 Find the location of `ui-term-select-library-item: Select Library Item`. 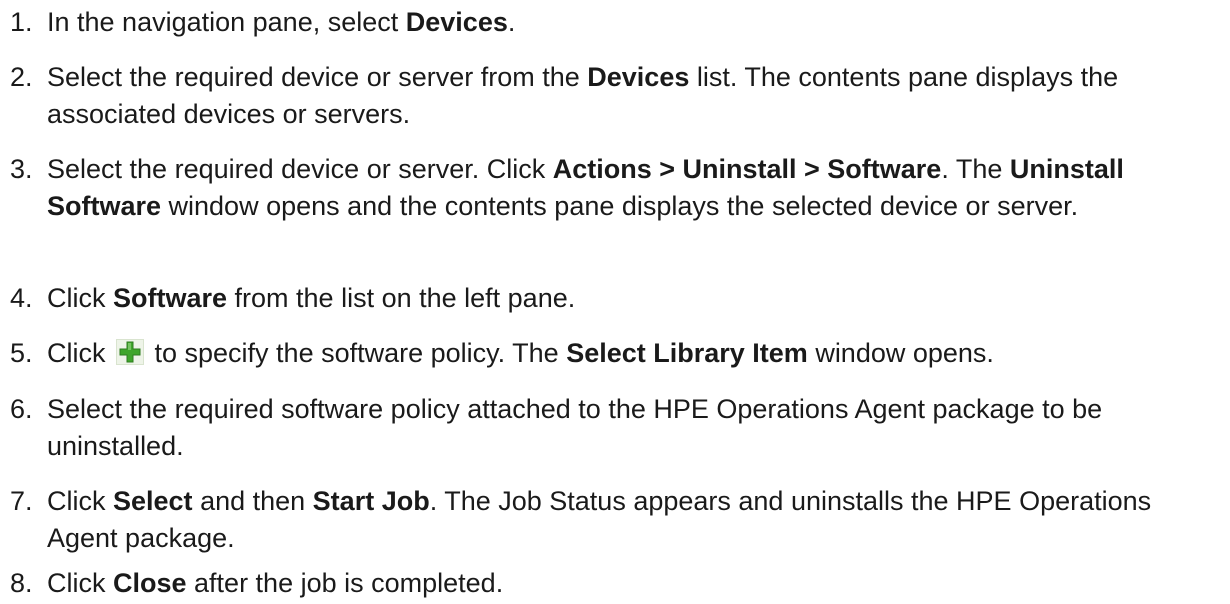

ui-term-select-library-item: Select Library Item is located at coordinates (687, 353).